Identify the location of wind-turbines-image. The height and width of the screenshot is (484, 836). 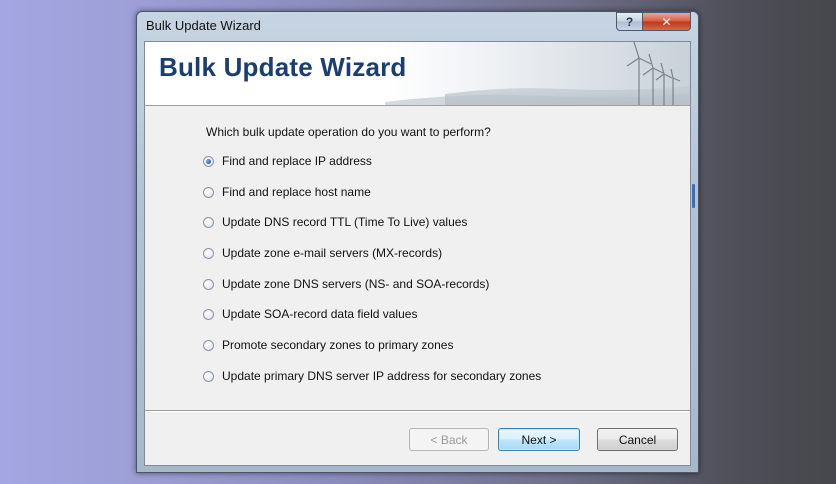
(537, 73).